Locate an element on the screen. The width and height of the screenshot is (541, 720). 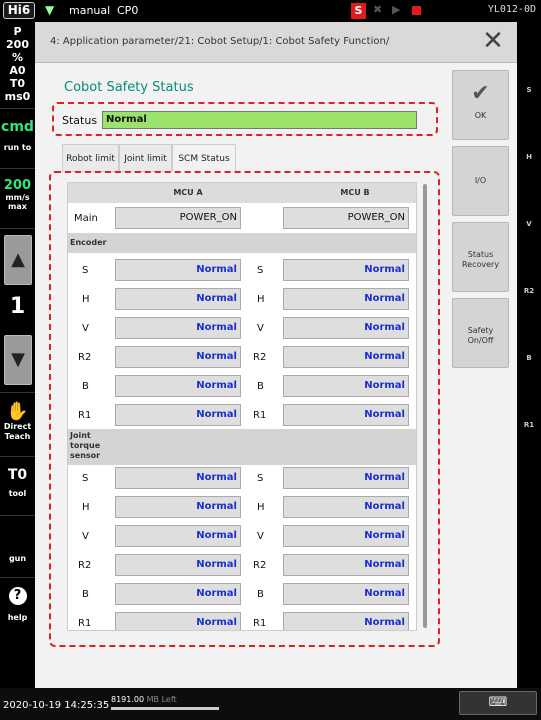
torque-axis-label: B is located at coordinates (85, 594).